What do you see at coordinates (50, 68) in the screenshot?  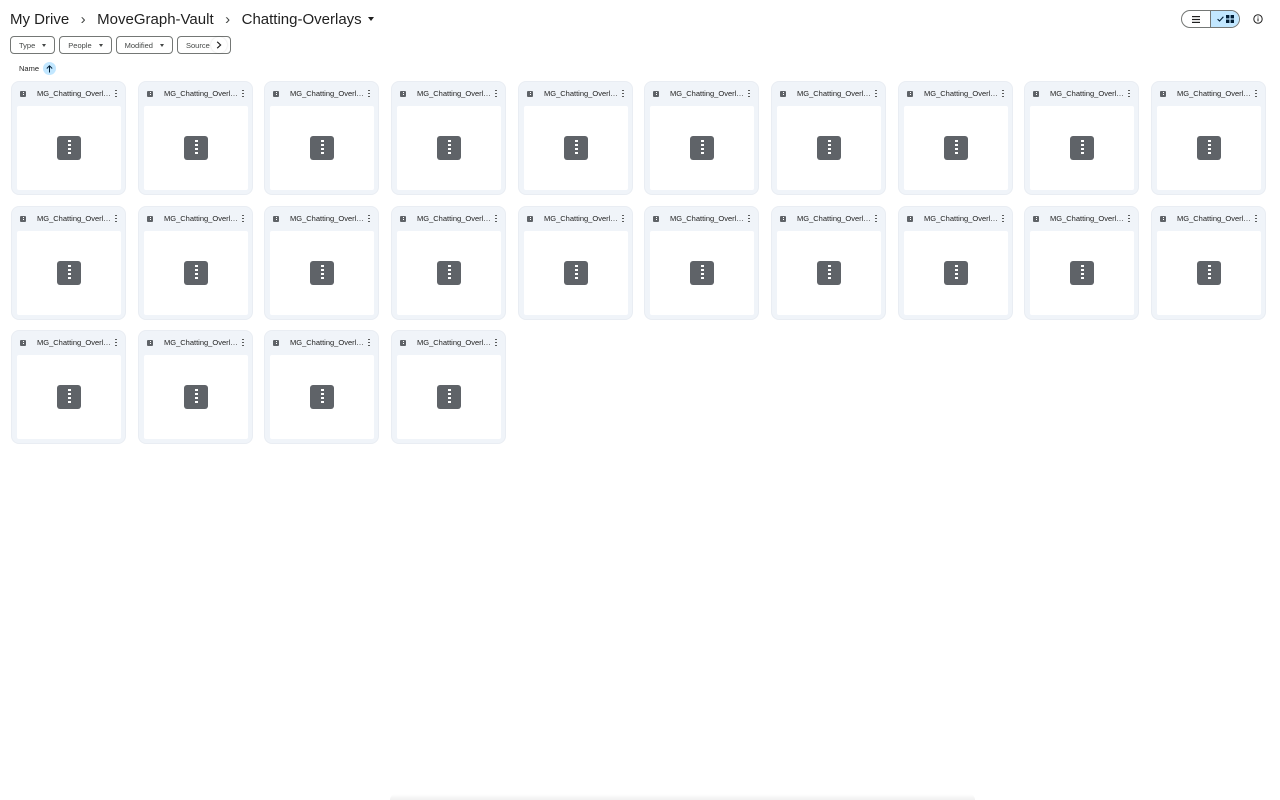 I see `sort-direction-button` at bounding box center [50, 68].